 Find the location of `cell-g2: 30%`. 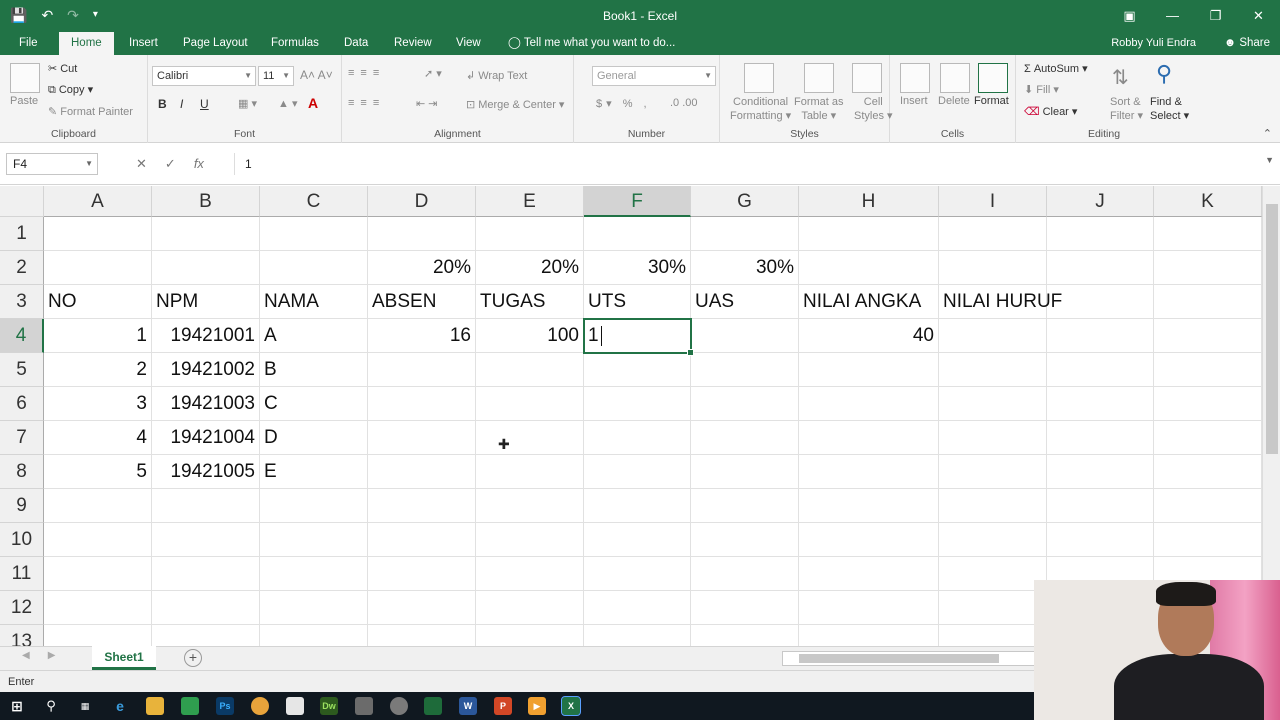

cell-g2: 30% is located at coordinates (745, 268).